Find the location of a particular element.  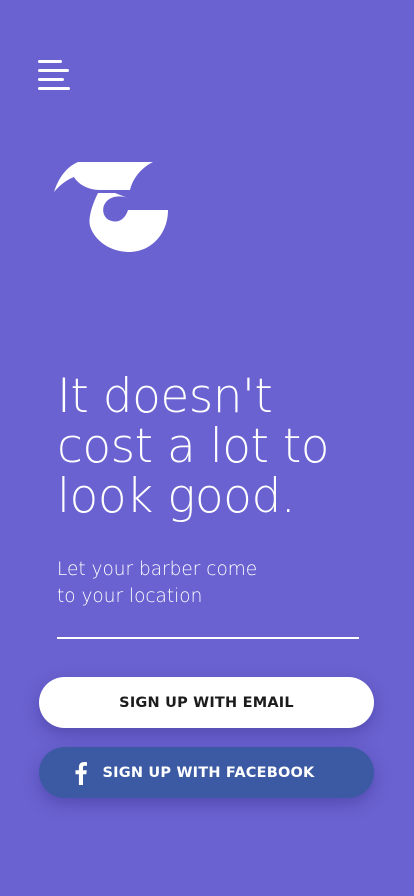

subtitle-line: to your location is located at coordinates (130, 596).